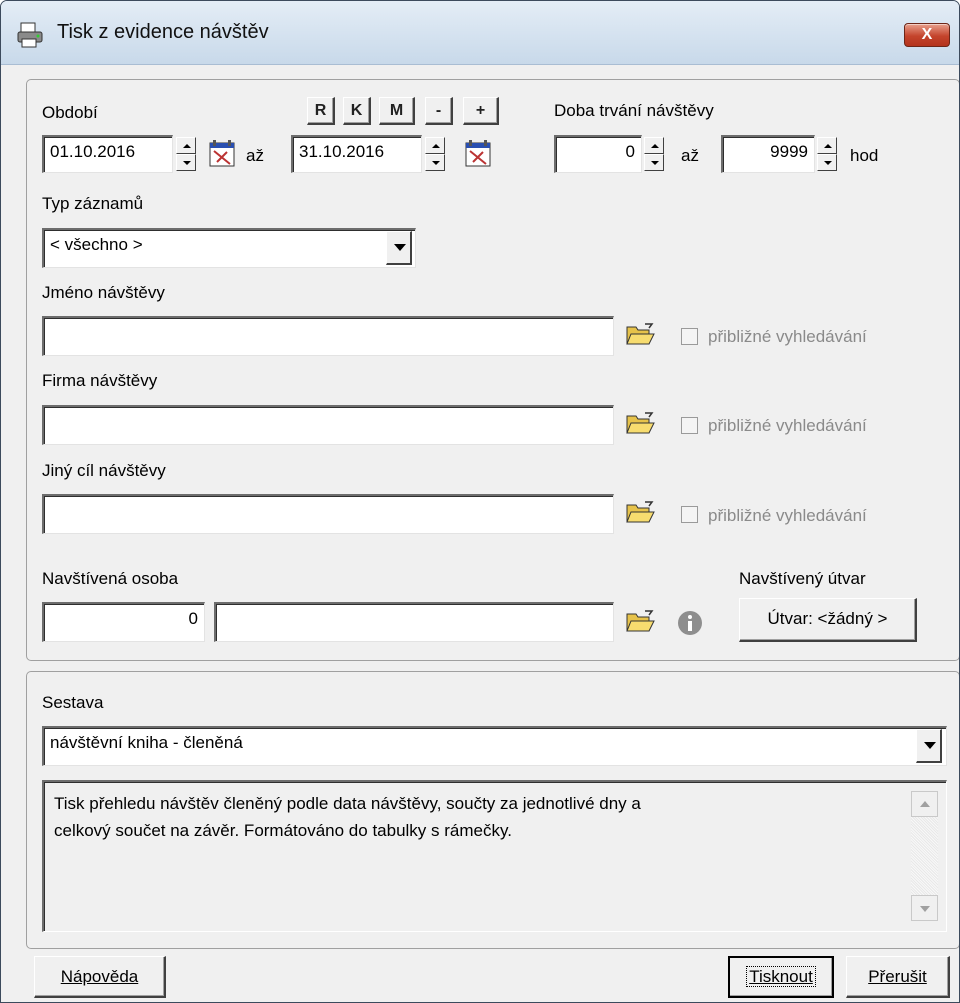 Image resolution: width=960 pixels, height=1003 pixels. I want to click on other-target-approx-label: přibližné vyhledávání, so click(787, 515).